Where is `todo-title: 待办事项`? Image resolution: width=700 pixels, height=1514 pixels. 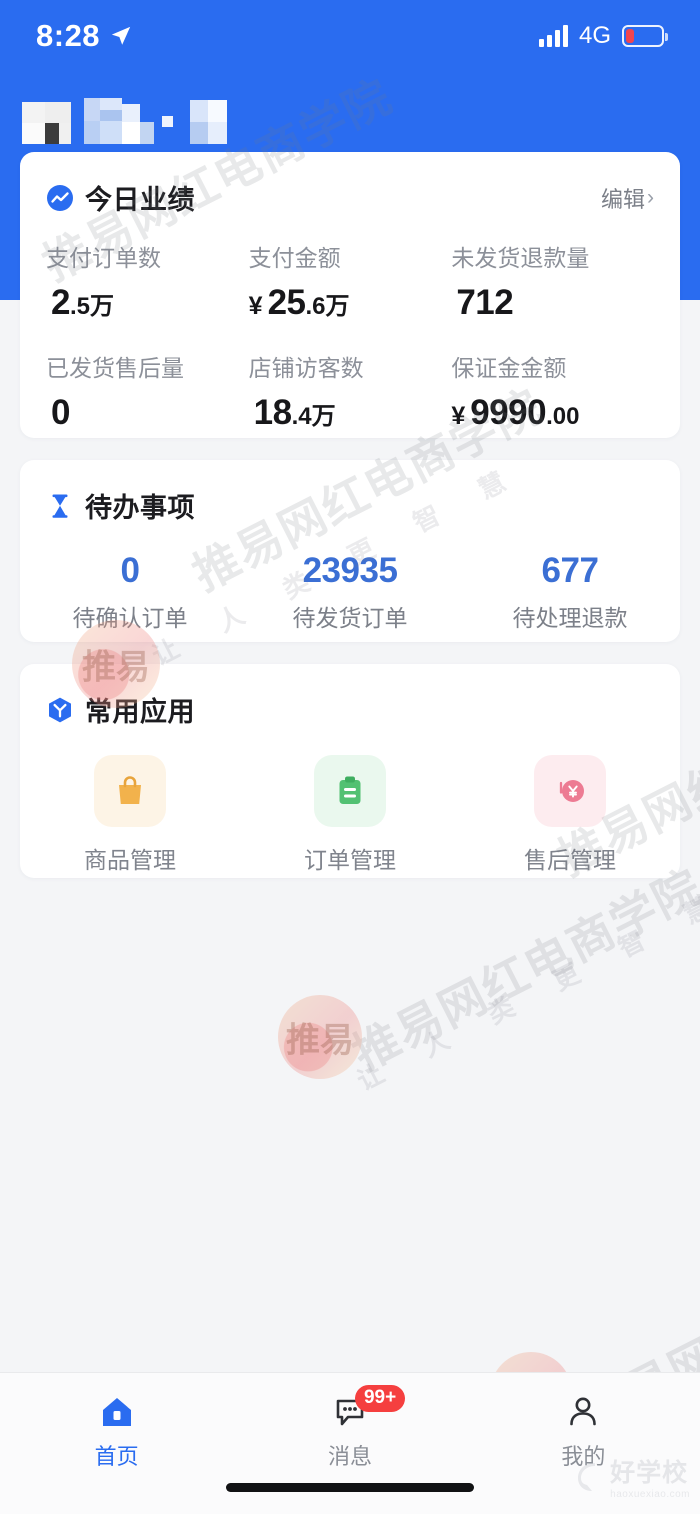
todo-title: 待办事项 is located at coordinates (140, 508).